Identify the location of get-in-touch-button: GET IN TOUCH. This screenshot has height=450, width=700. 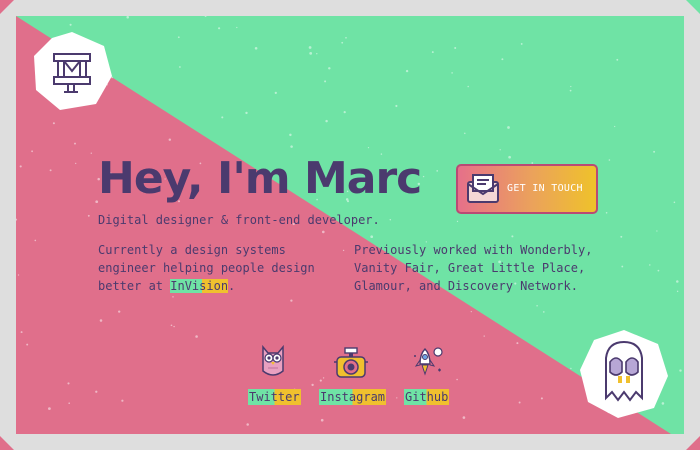
(527, 189).